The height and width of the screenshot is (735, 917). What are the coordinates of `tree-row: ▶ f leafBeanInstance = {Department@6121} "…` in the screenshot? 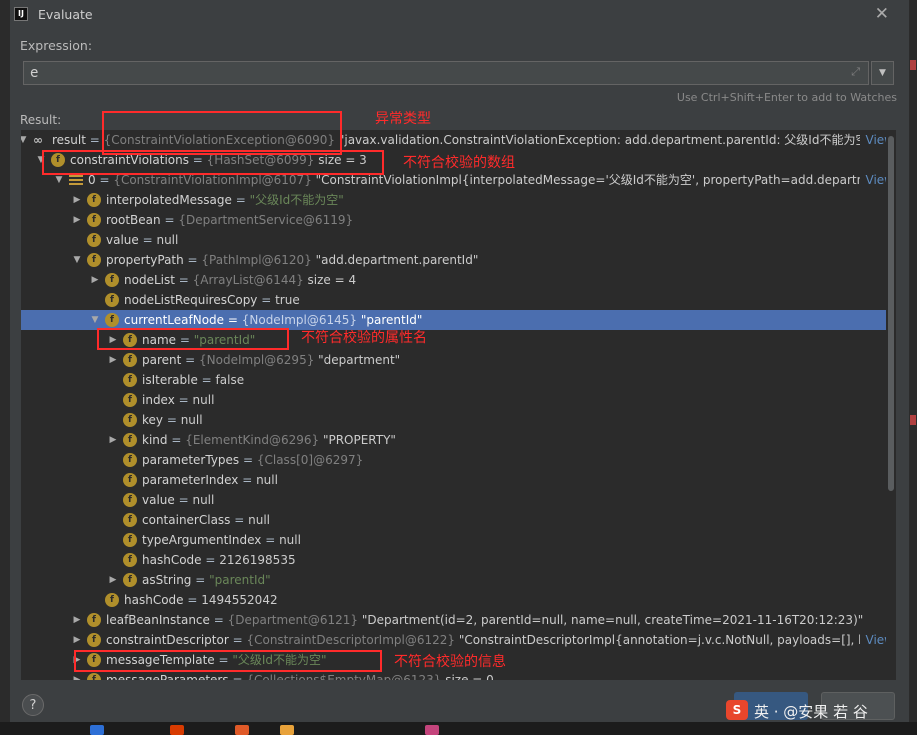 It's located at (458, 620).